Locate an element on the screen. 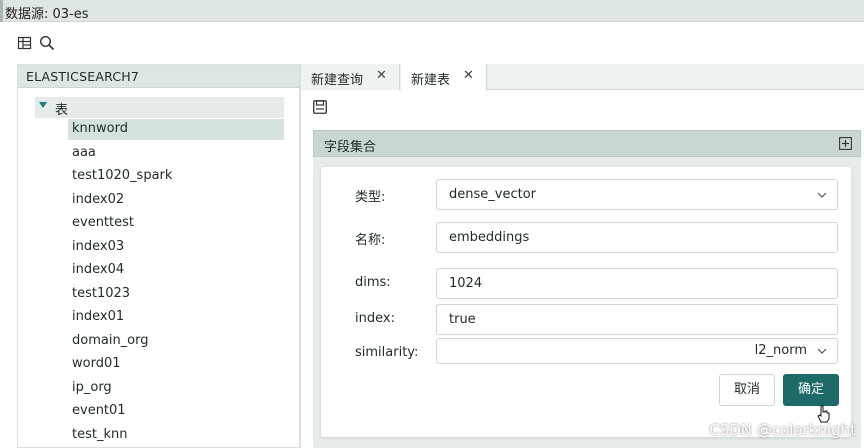  tree-item-test1020-spark: test1020_spark is located at coordinates (122, 176).